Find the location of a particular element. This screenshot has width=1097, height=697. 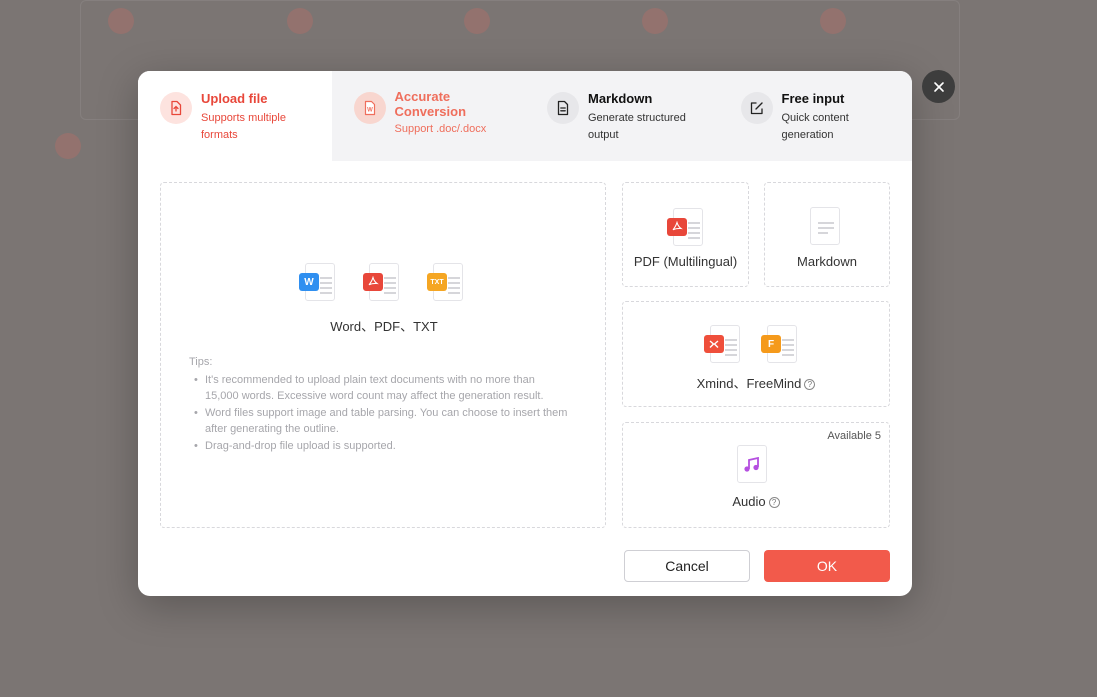

markdown-import-card: Markdown is located at coordinates (827, 234).